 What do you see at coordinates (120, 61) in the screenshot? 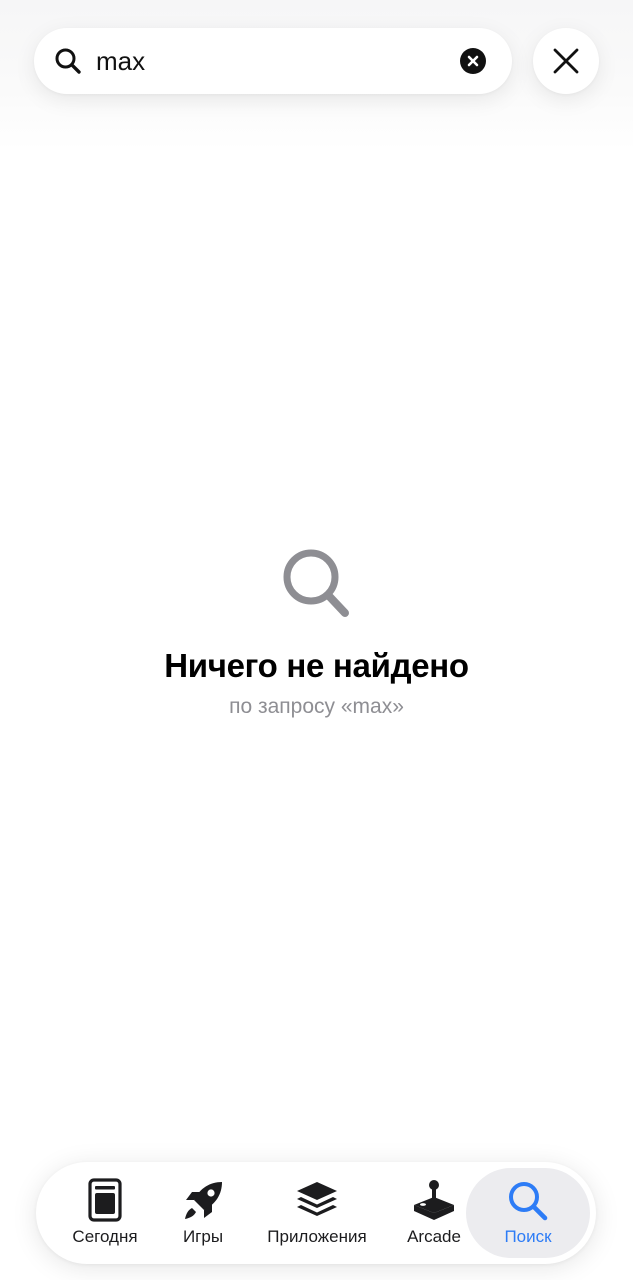
I see `search-input: max` at bounding box center [120, 61].